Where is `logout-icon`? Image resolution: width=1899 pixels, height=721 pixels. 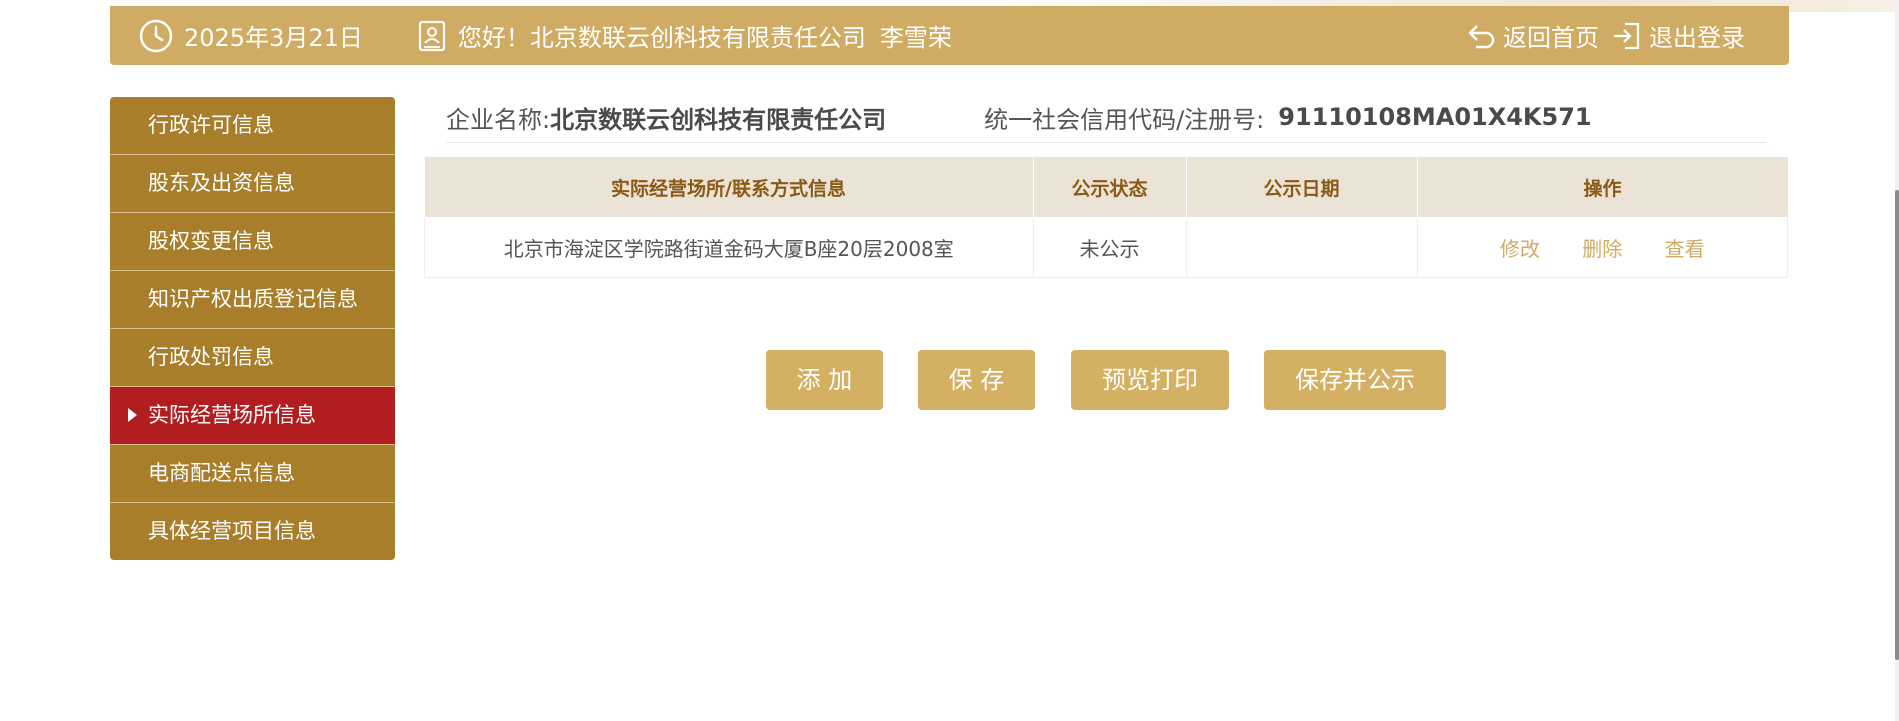
logout-icon is located at coordinates (1627, 36).